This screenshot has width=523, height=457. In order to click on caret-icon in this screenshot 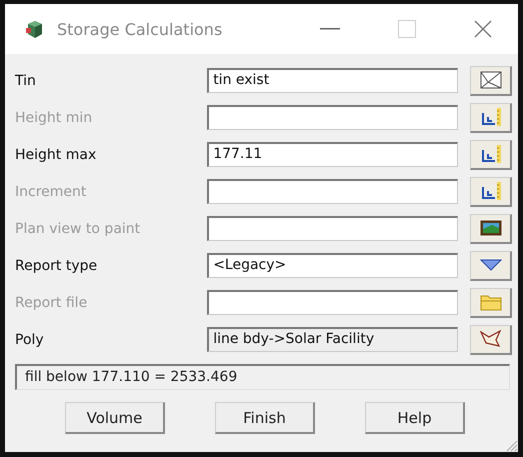, I will do `click(491, 265)`.